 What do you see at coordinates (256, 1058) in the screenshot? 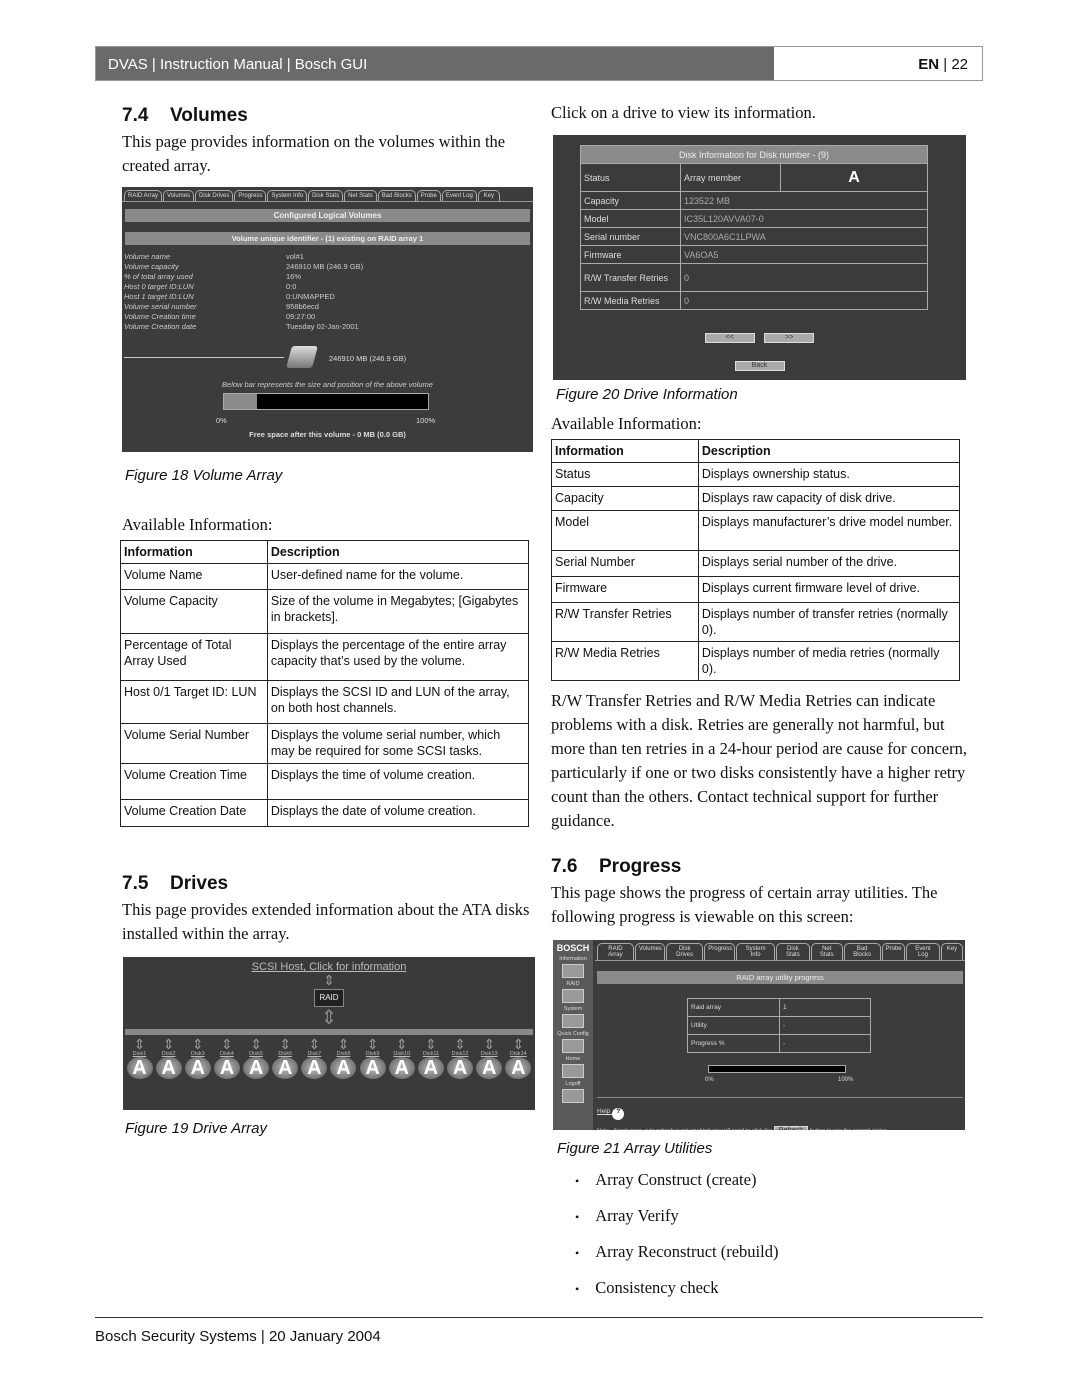
I see `disk-item: ⇕ Disk5 A` at bounding box center [256, 1058].